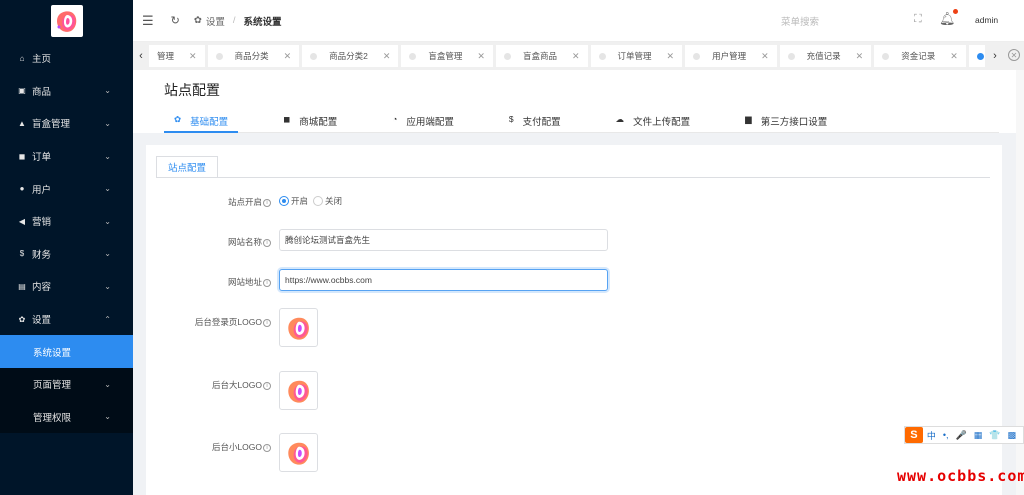  Describe the element at coordinates (66, 286) in the screenshot. I see `sidebar-item-7: ▤ 内容 ⌄` at that location.